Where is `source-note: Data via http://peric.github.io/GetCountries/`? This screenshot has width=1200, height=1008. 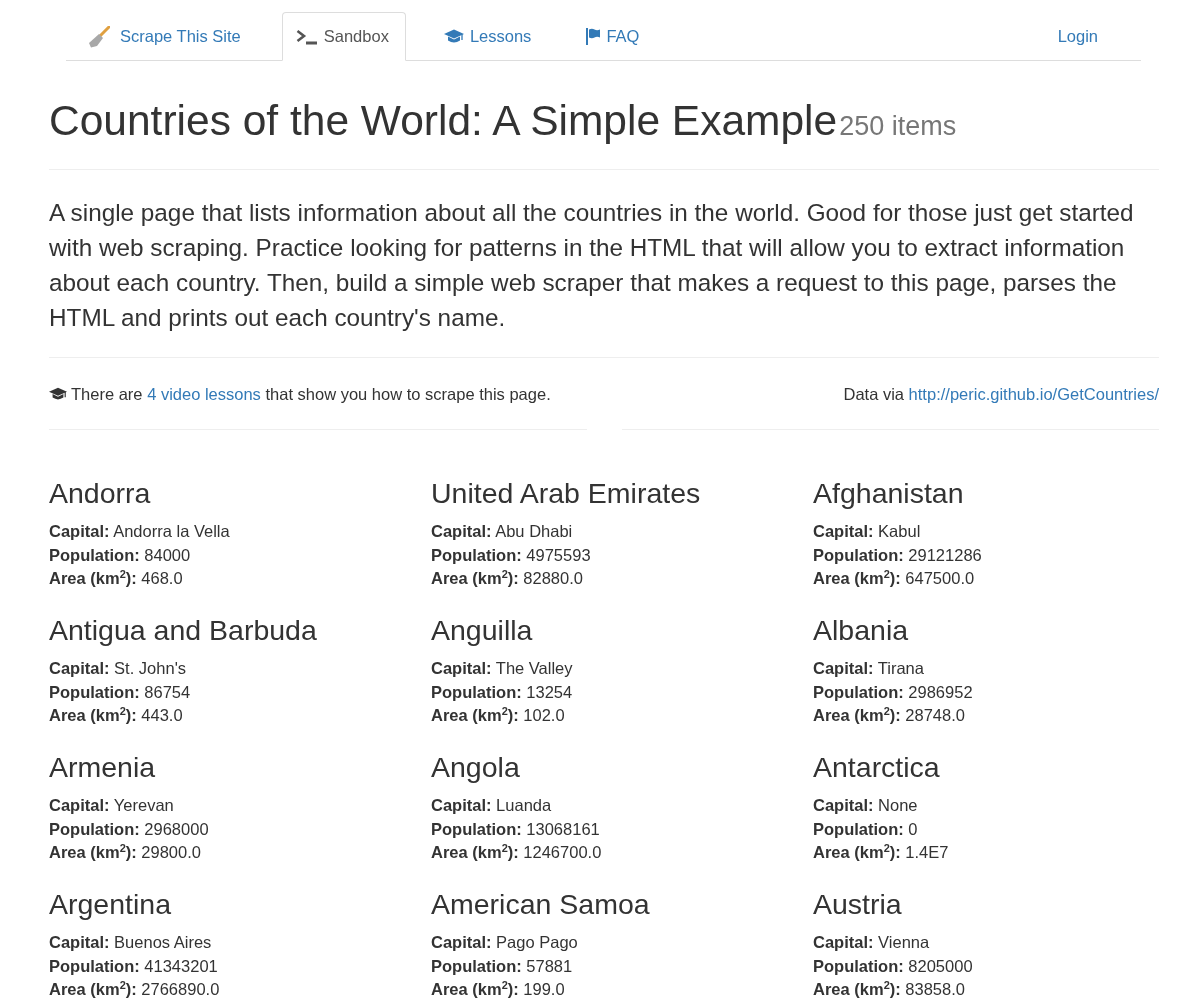
source-note: Data via http://peric.github.io/GetCountries/ is located at coordinates (1001, 394).